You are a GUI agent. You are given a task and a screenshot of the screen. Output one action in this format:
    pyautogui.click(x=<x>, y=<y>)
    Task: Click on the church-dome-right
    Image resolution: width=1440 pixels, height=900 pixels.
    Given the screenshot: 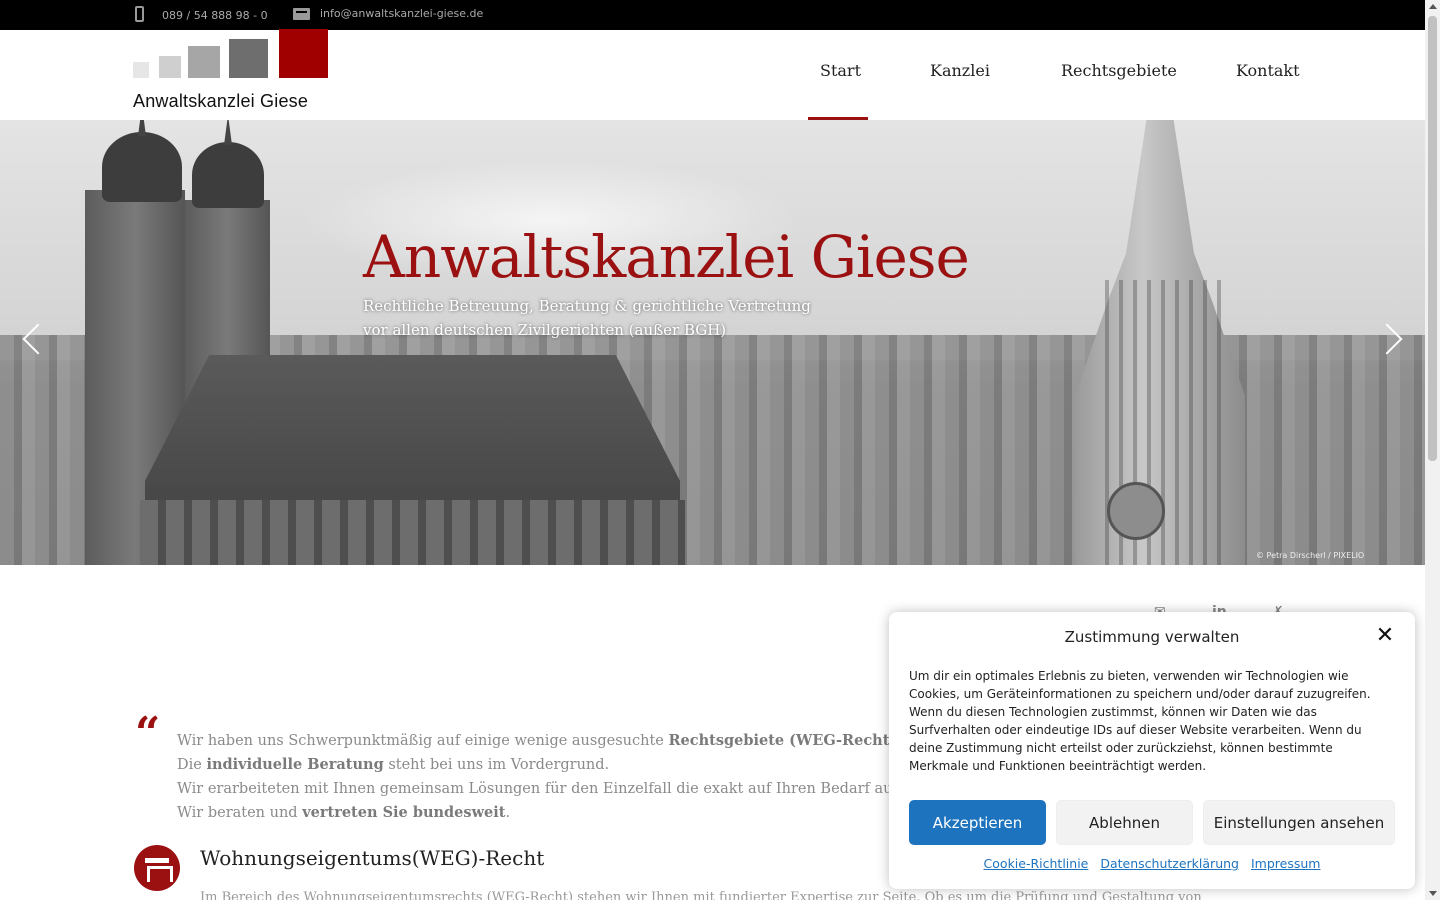 What is the action you would take?
    pyautogui.click(x=228, y=175)
    